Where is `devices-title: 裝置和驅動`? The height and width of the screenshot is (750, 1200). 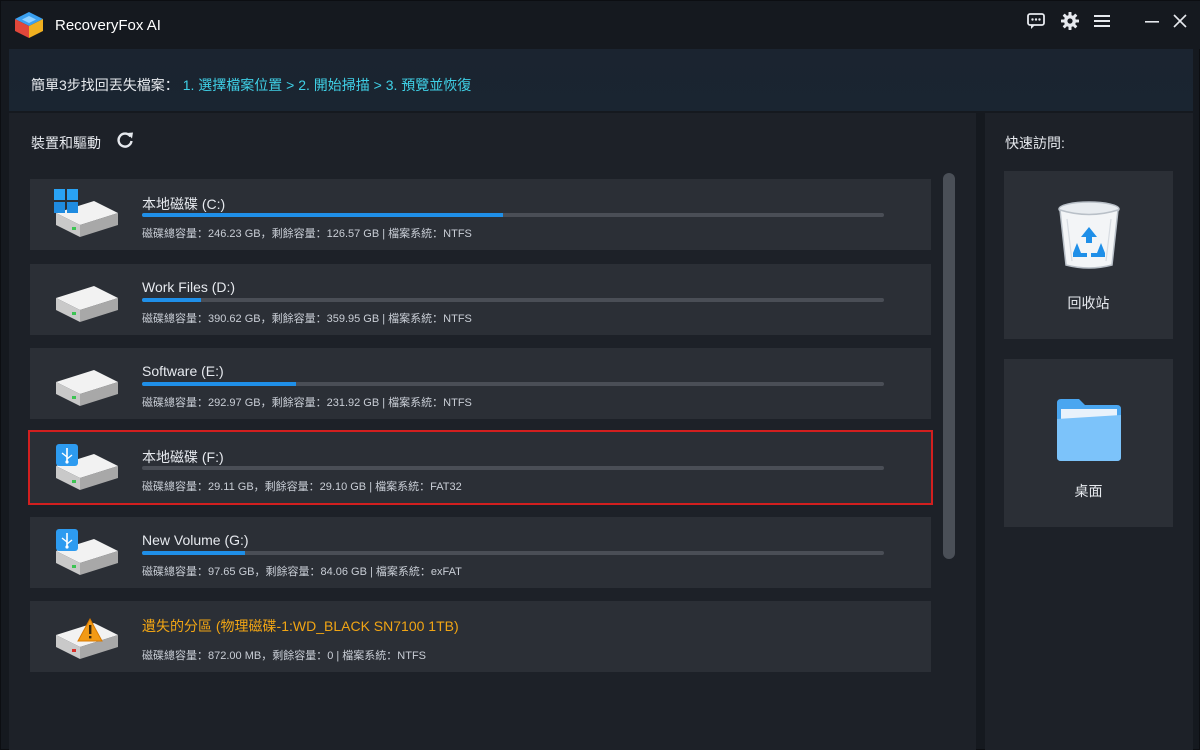 devices-title: 裝置和驅動 is located at coordinates (66, 143).